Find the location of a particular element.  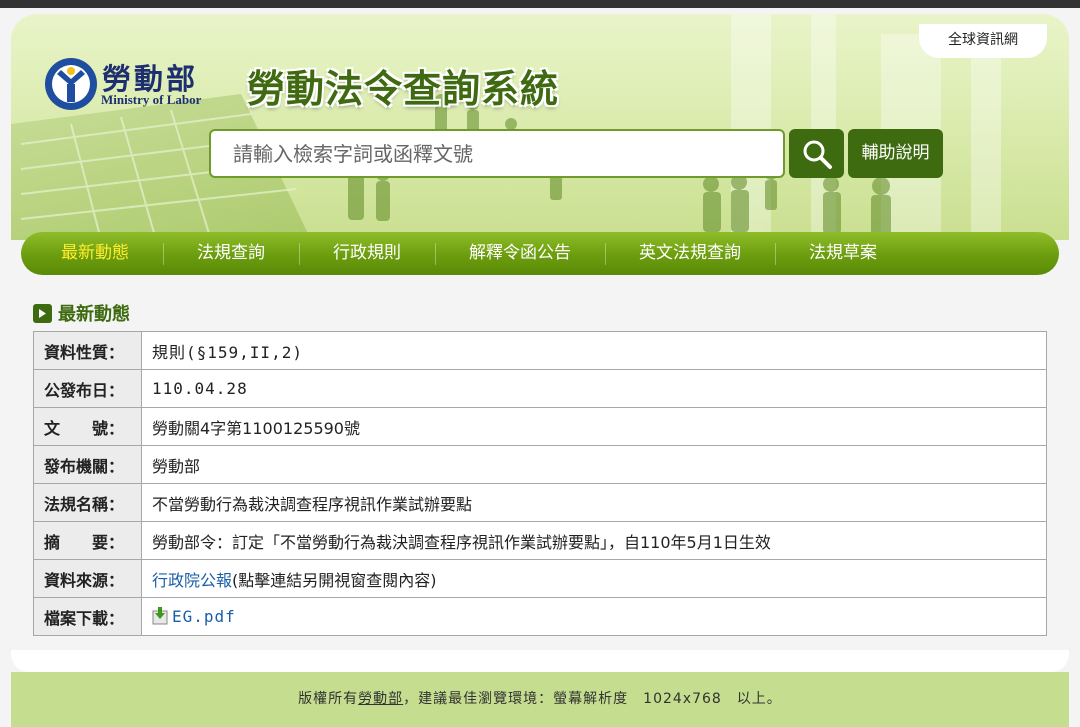

footer: 版權所有勞動部，建議最佳瀏覽環境：螢幕解析度 1024x768 以上。 is located at coordinates (540, 699).